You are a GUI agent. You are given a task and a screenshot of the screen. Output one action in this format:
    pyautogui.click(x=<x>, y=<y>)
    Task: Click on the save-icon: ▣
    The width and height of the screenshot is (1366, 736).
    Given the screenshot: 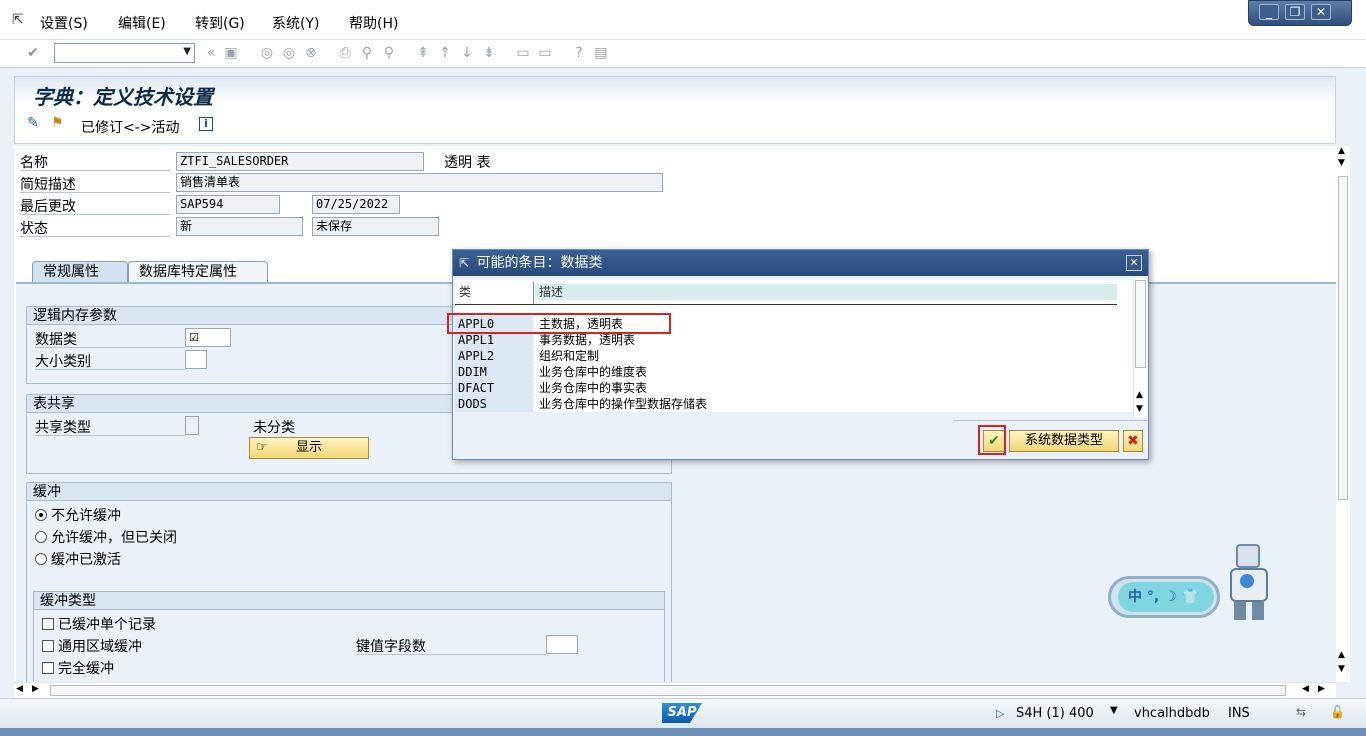 What is the action you would take?
    pyautogui.click(x=231, y=53)
    